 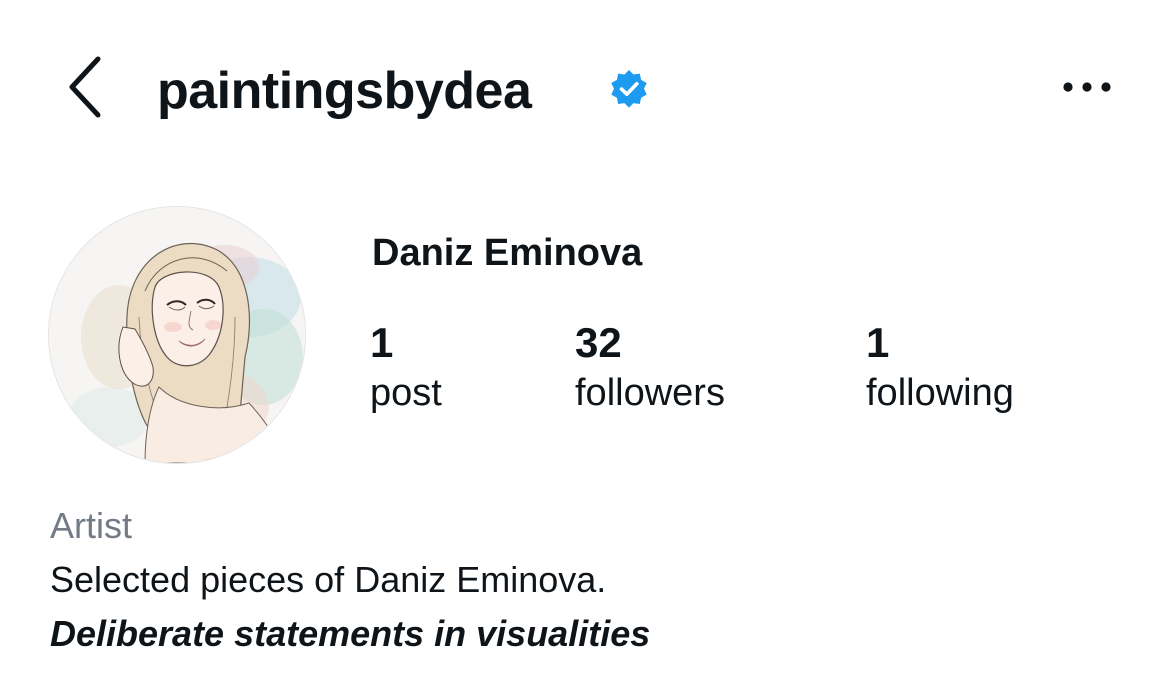 I want to click on followers-count: 32, so click(x=598, y=342).